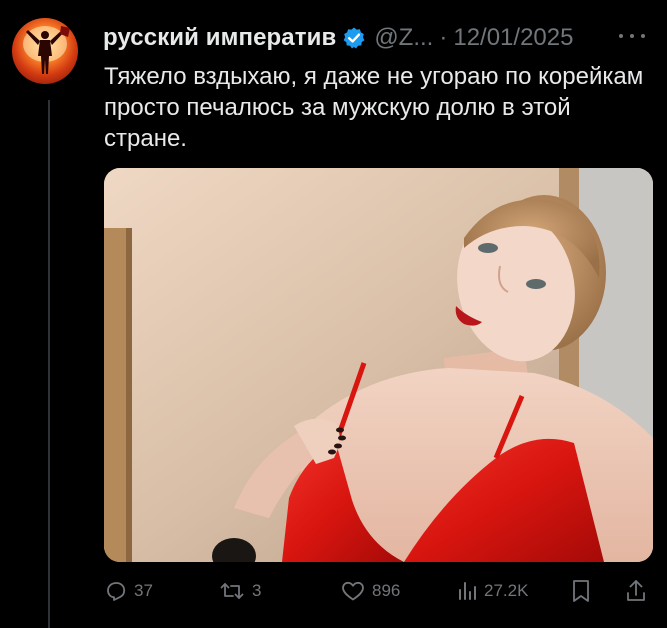 The width and height of the screenshot is (667, 628). Describe the element at coordinates (257, 590) in the screenshot. I see `repost-count: 3` at that location.